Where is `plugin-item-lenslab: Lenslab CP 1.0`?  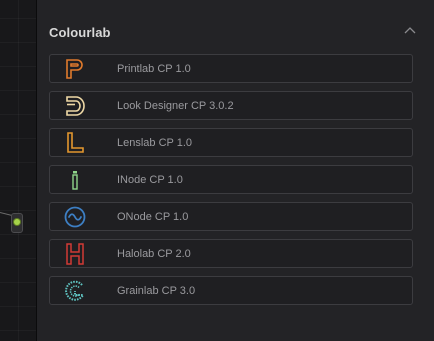
plugin-item-lenslab: Lenslab CP 1.0 is located at coordinates (231, 142).